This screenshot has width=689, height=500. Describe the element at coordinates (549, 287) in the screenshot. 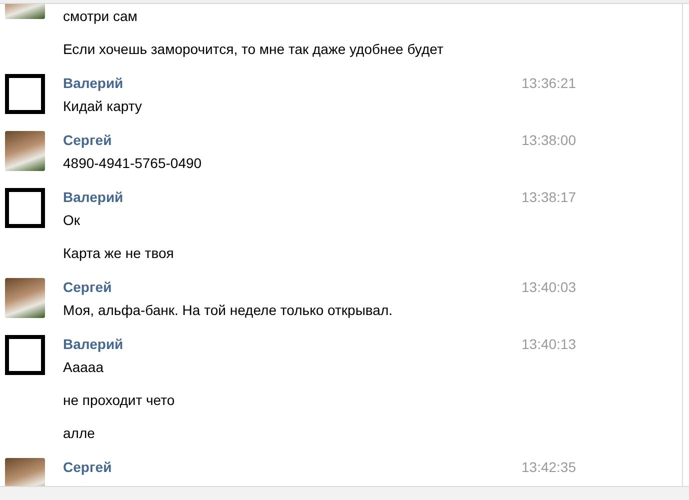

I see `message-time: 13:40:03` at that location.